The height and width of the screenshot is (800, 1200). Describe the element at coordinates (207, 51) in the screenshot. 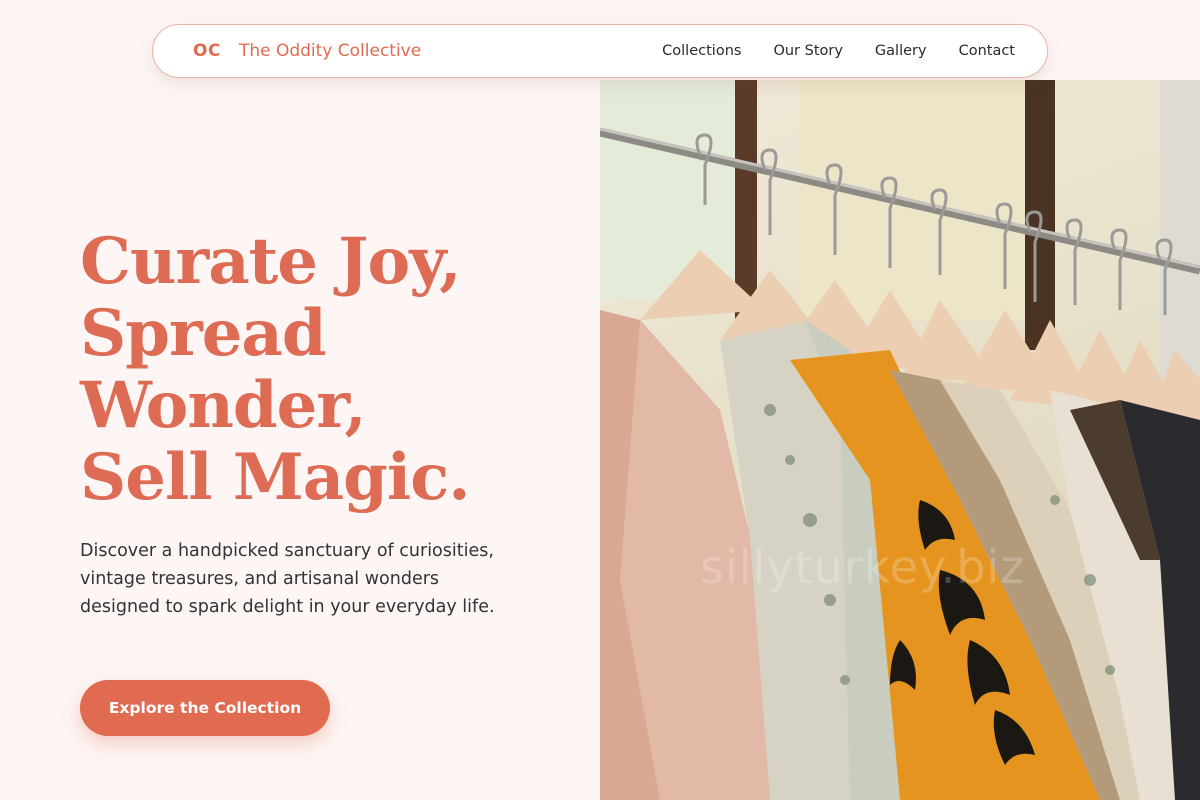

I see `brand-mark: OC` at that location.